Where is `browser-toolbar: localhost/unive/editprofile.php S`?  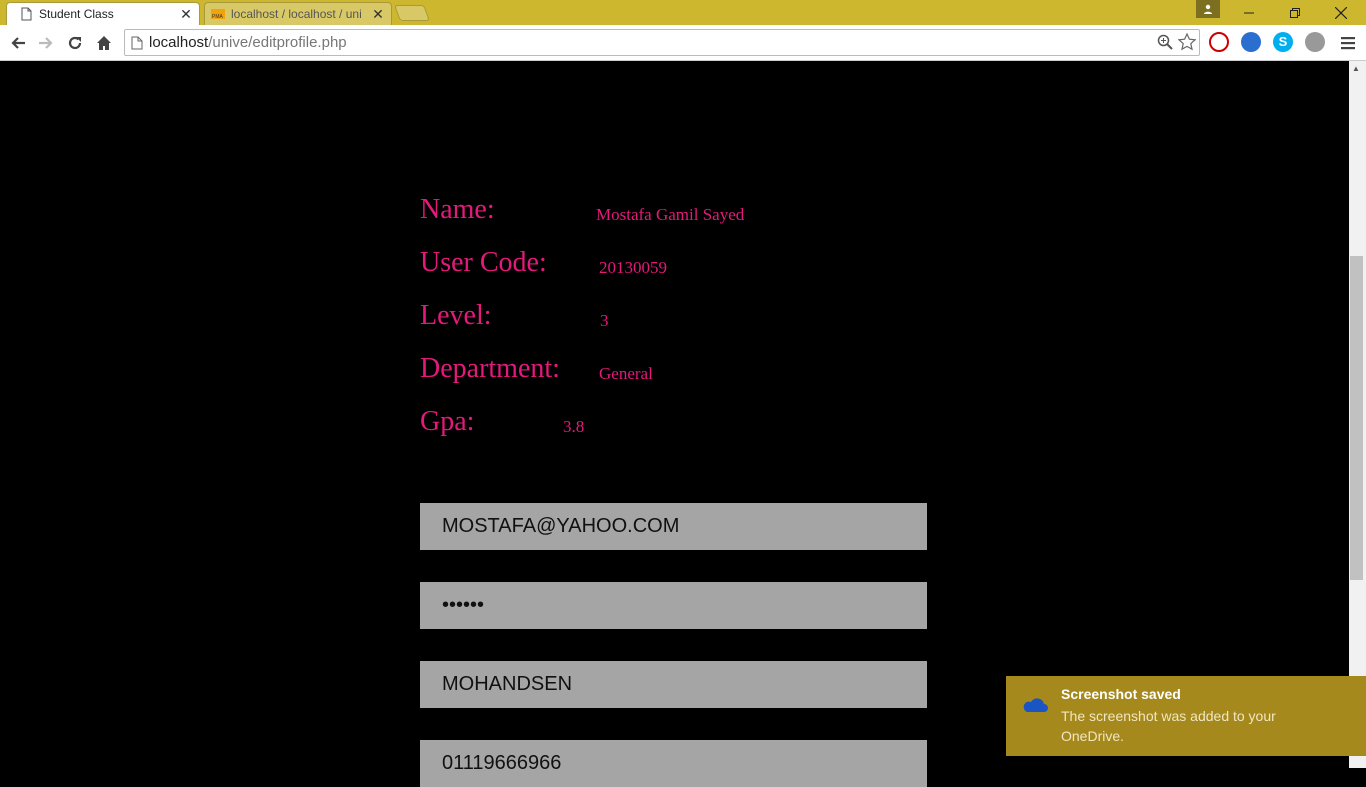
browser-toolbar: localhost/unive/editprofile.php S is located at coordinates (683, 43).